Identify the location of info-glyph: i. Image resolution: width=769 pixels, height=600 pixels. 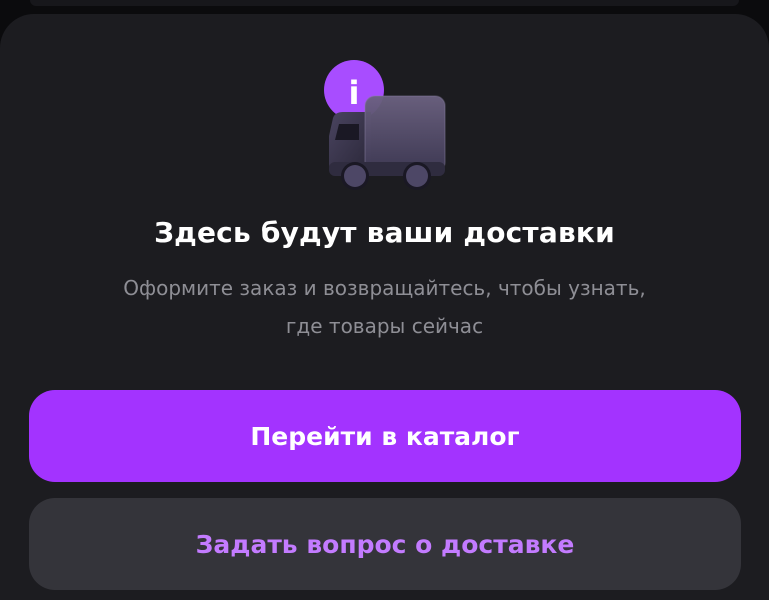
(354, 93).